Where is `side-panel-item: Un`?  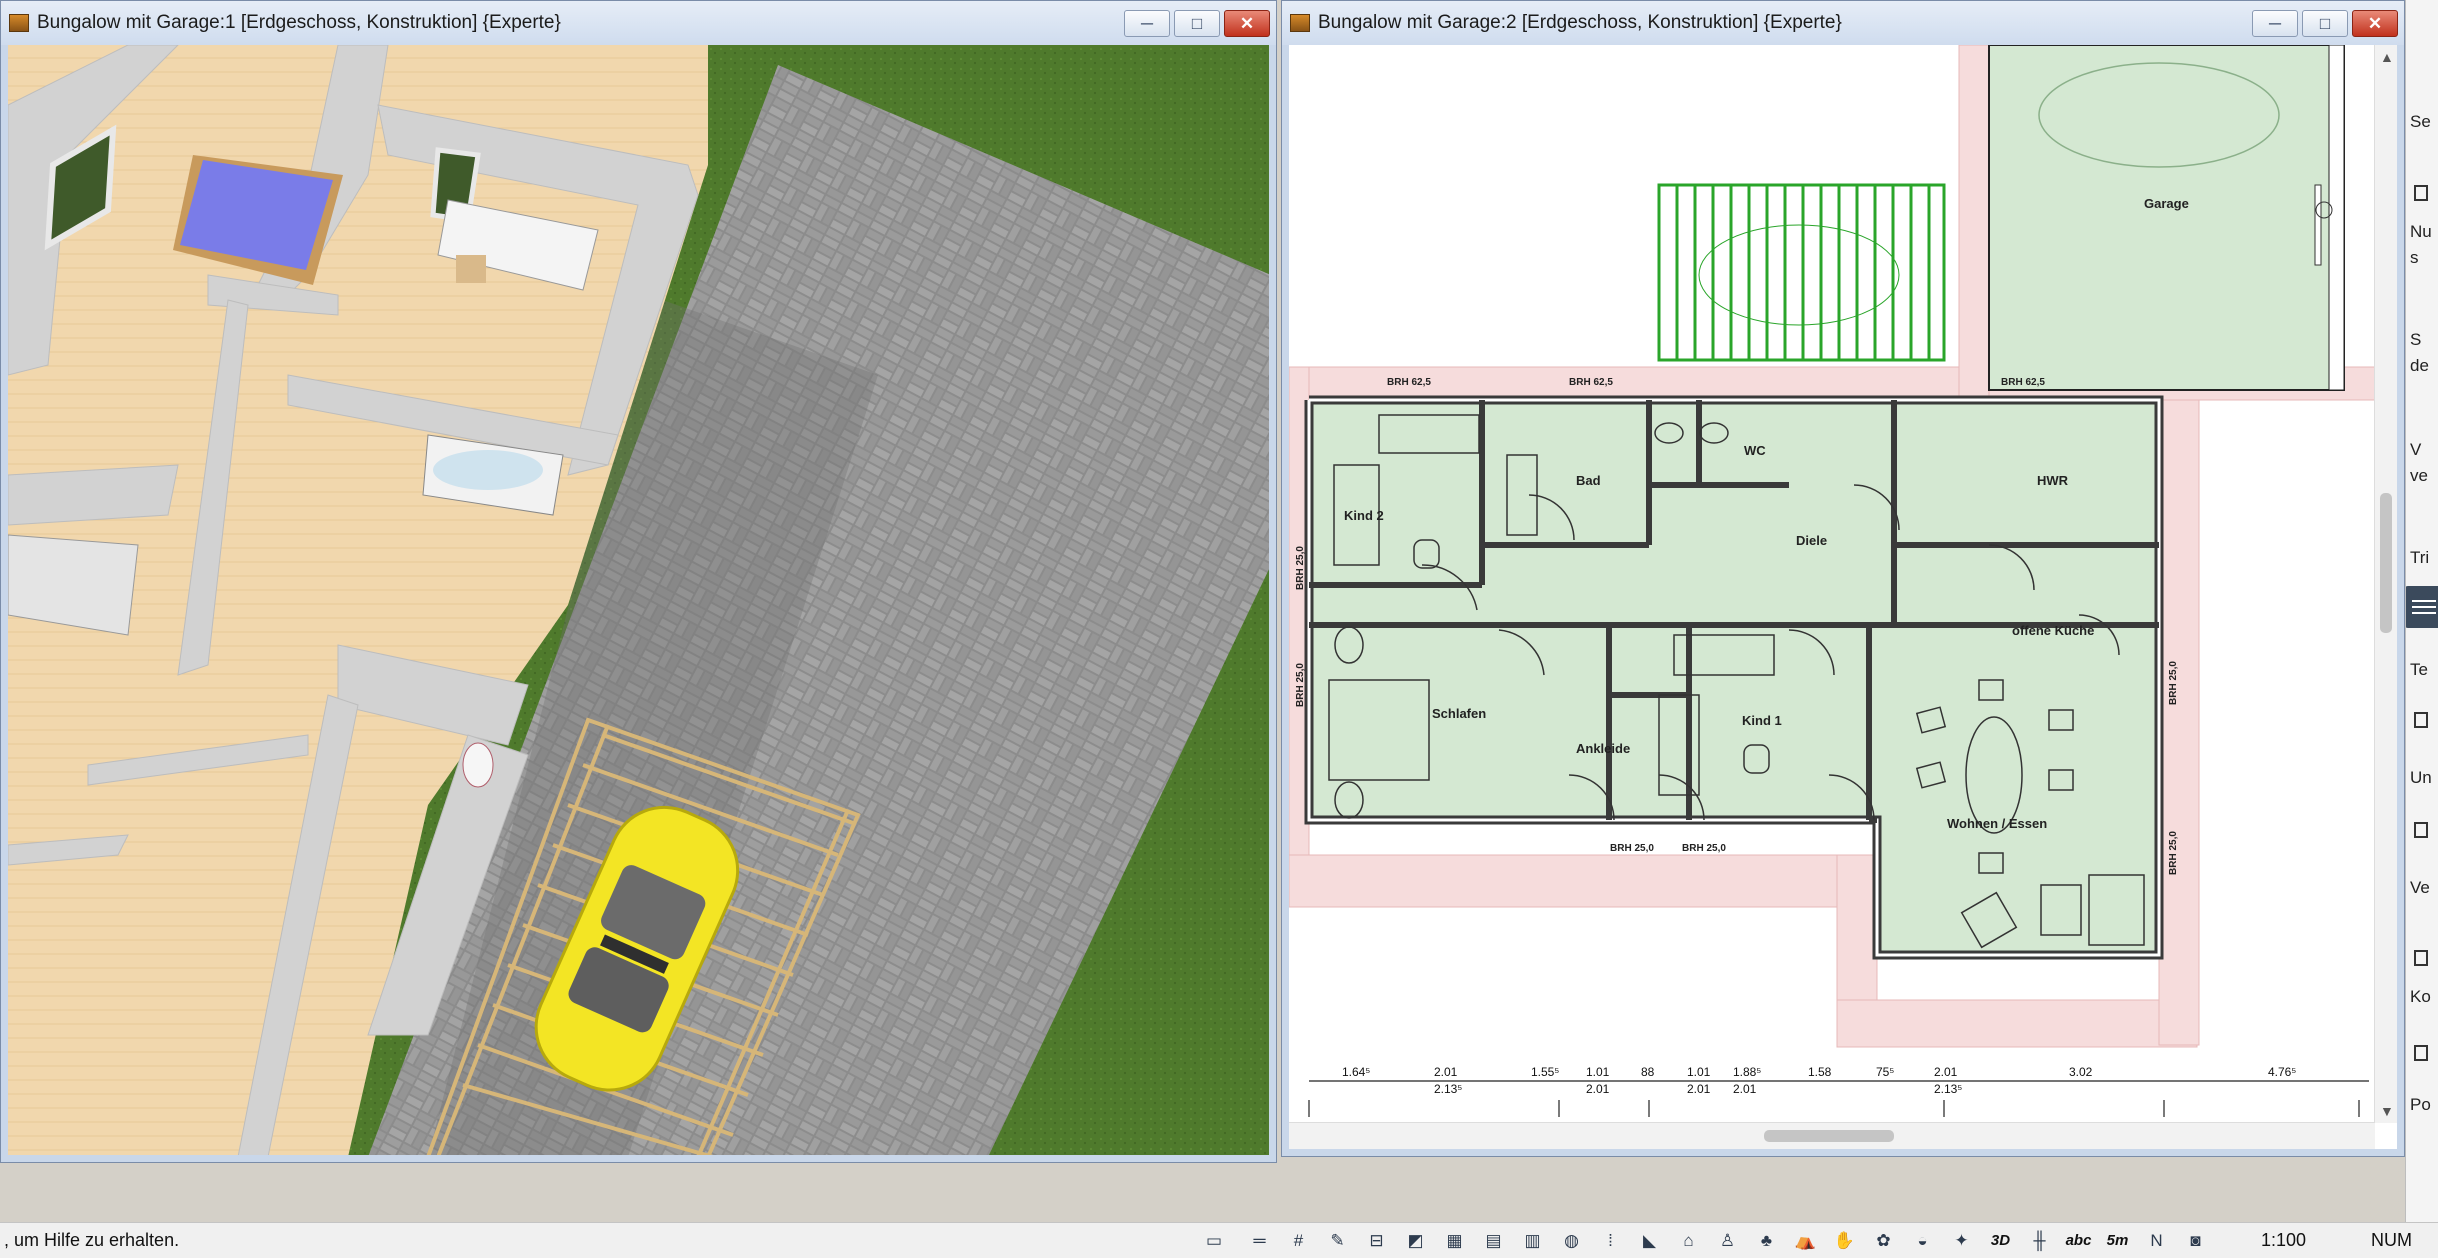
side-panel-item: Un is located at coordinates (2421, 778).